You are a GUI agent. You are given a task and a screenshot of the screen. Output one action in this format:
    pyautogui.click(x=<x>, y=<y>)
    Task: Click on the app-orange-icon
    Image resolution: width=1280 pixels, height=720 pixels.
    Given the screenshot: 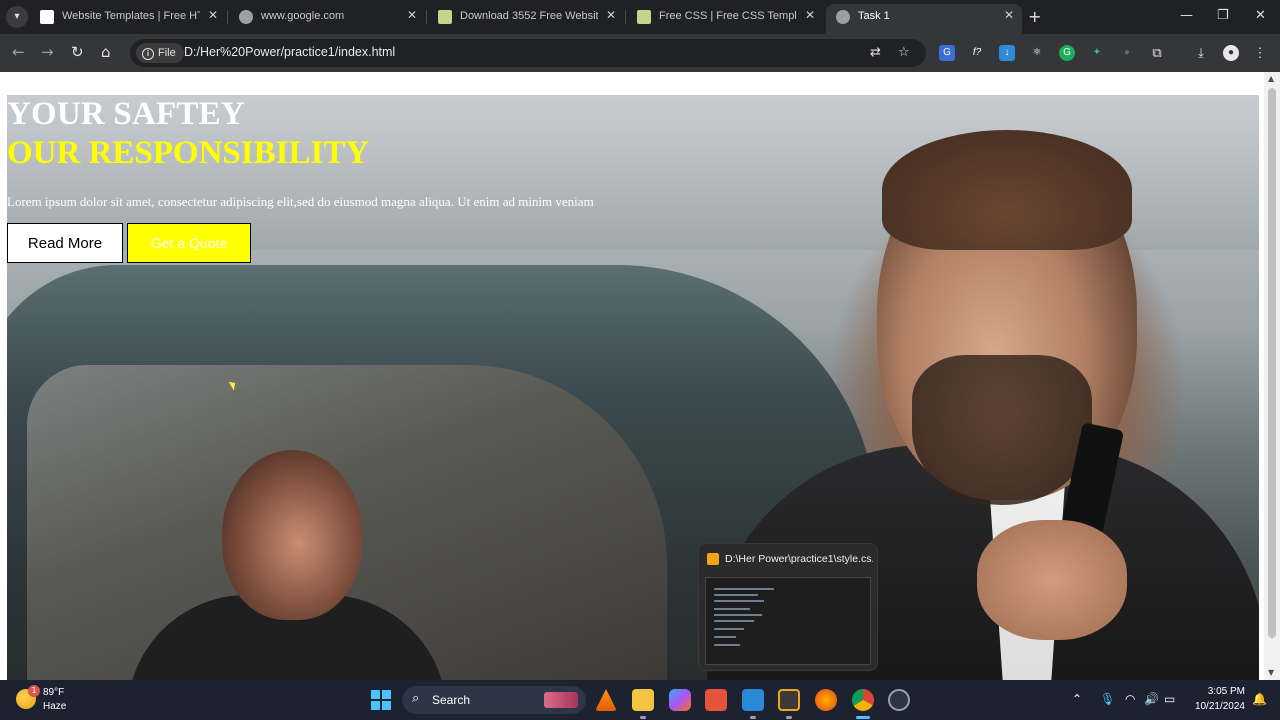 What is the action you would take?
    pyautogui.click(x=716, y=700)
    